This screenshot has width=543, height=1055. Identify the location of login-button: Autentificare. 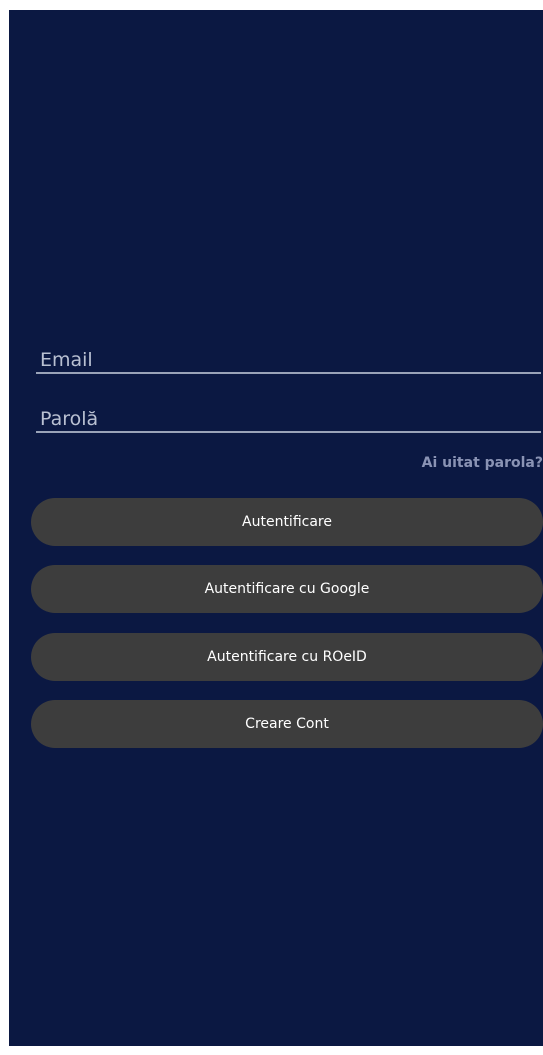
(287, 522).